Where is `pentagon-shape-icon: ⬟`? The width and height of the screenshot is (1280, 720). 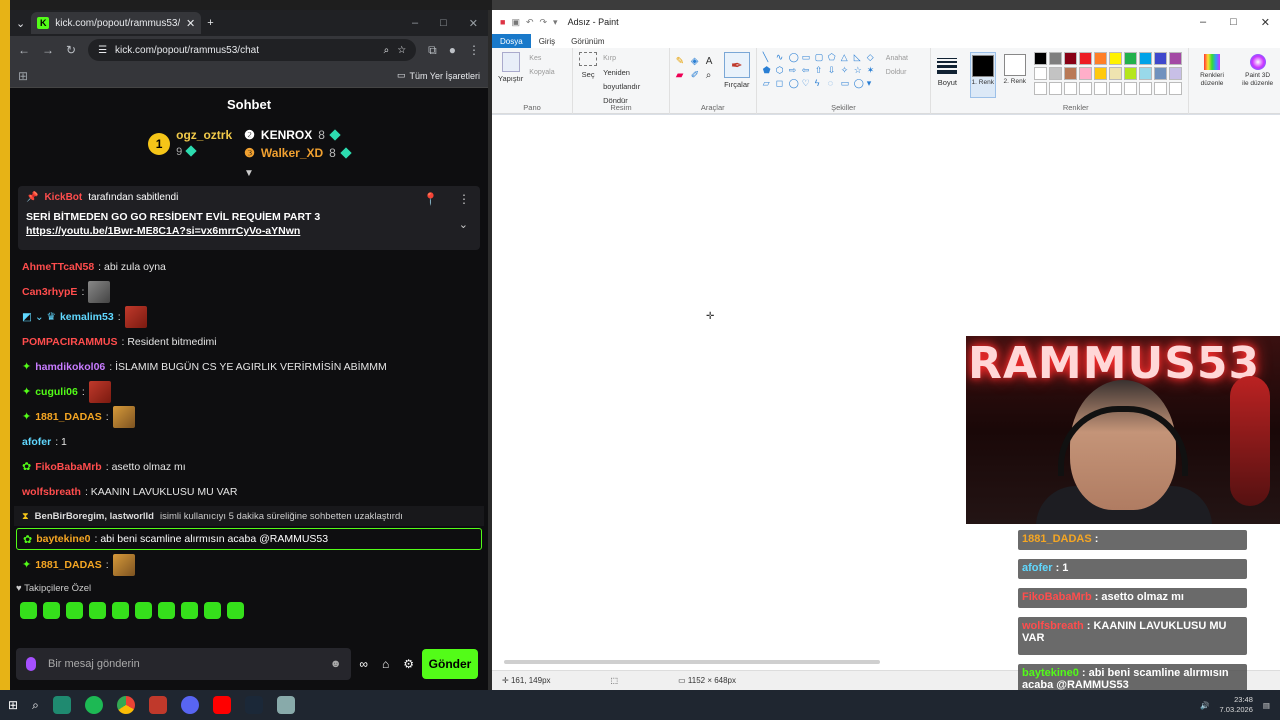 pentagon-shape-icon: ⬟ is located at coordinates (768, 70).